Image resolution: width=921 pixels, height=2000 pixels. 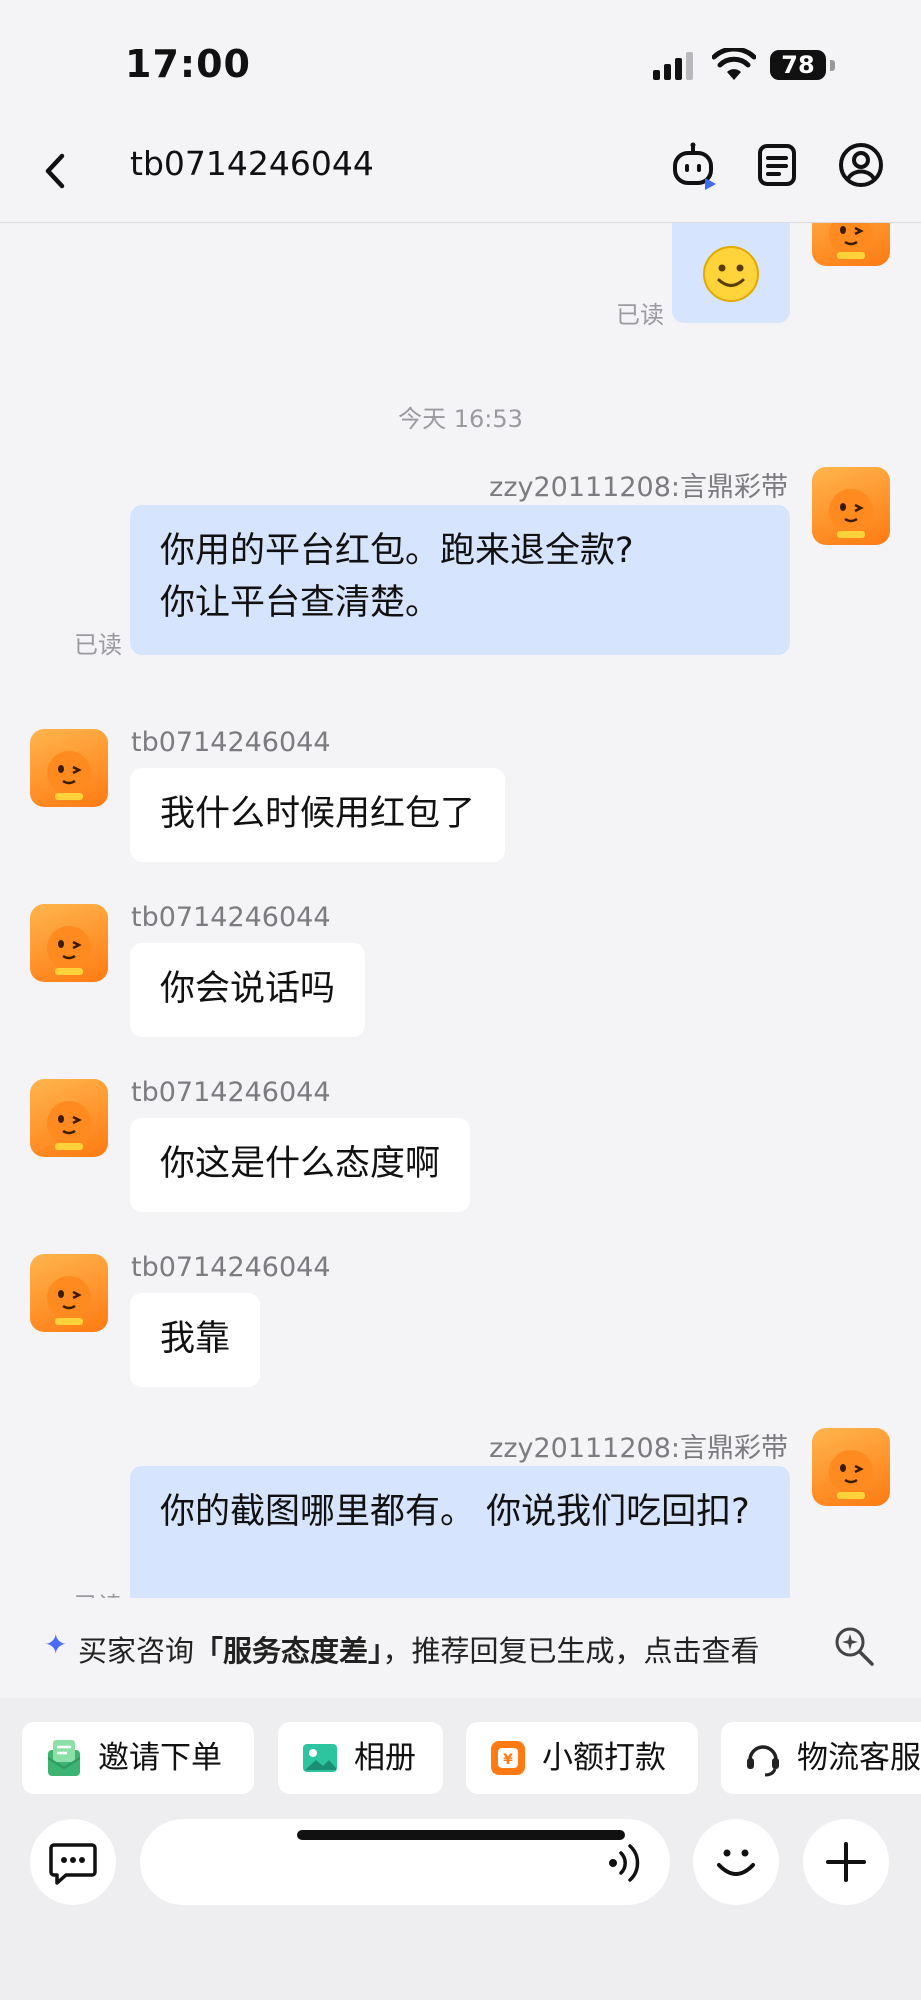 What do you see at coordinates (56, 171) in the screenshot?
I see `chevron-left-icon` at bounding box center [56, 171].